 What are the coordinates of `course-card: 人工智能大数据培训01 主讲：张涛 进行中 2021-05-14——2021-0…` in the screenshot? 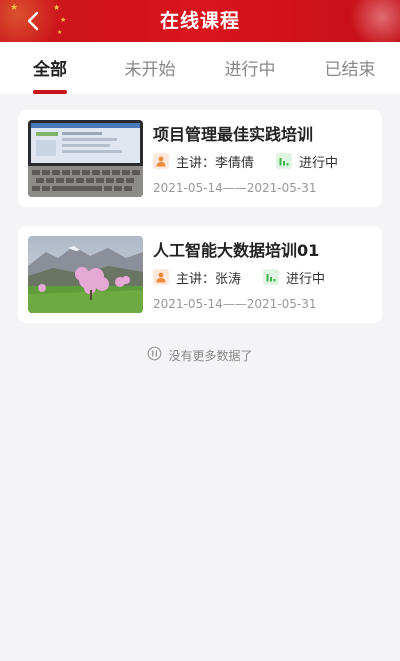 It's located at (200, 274).